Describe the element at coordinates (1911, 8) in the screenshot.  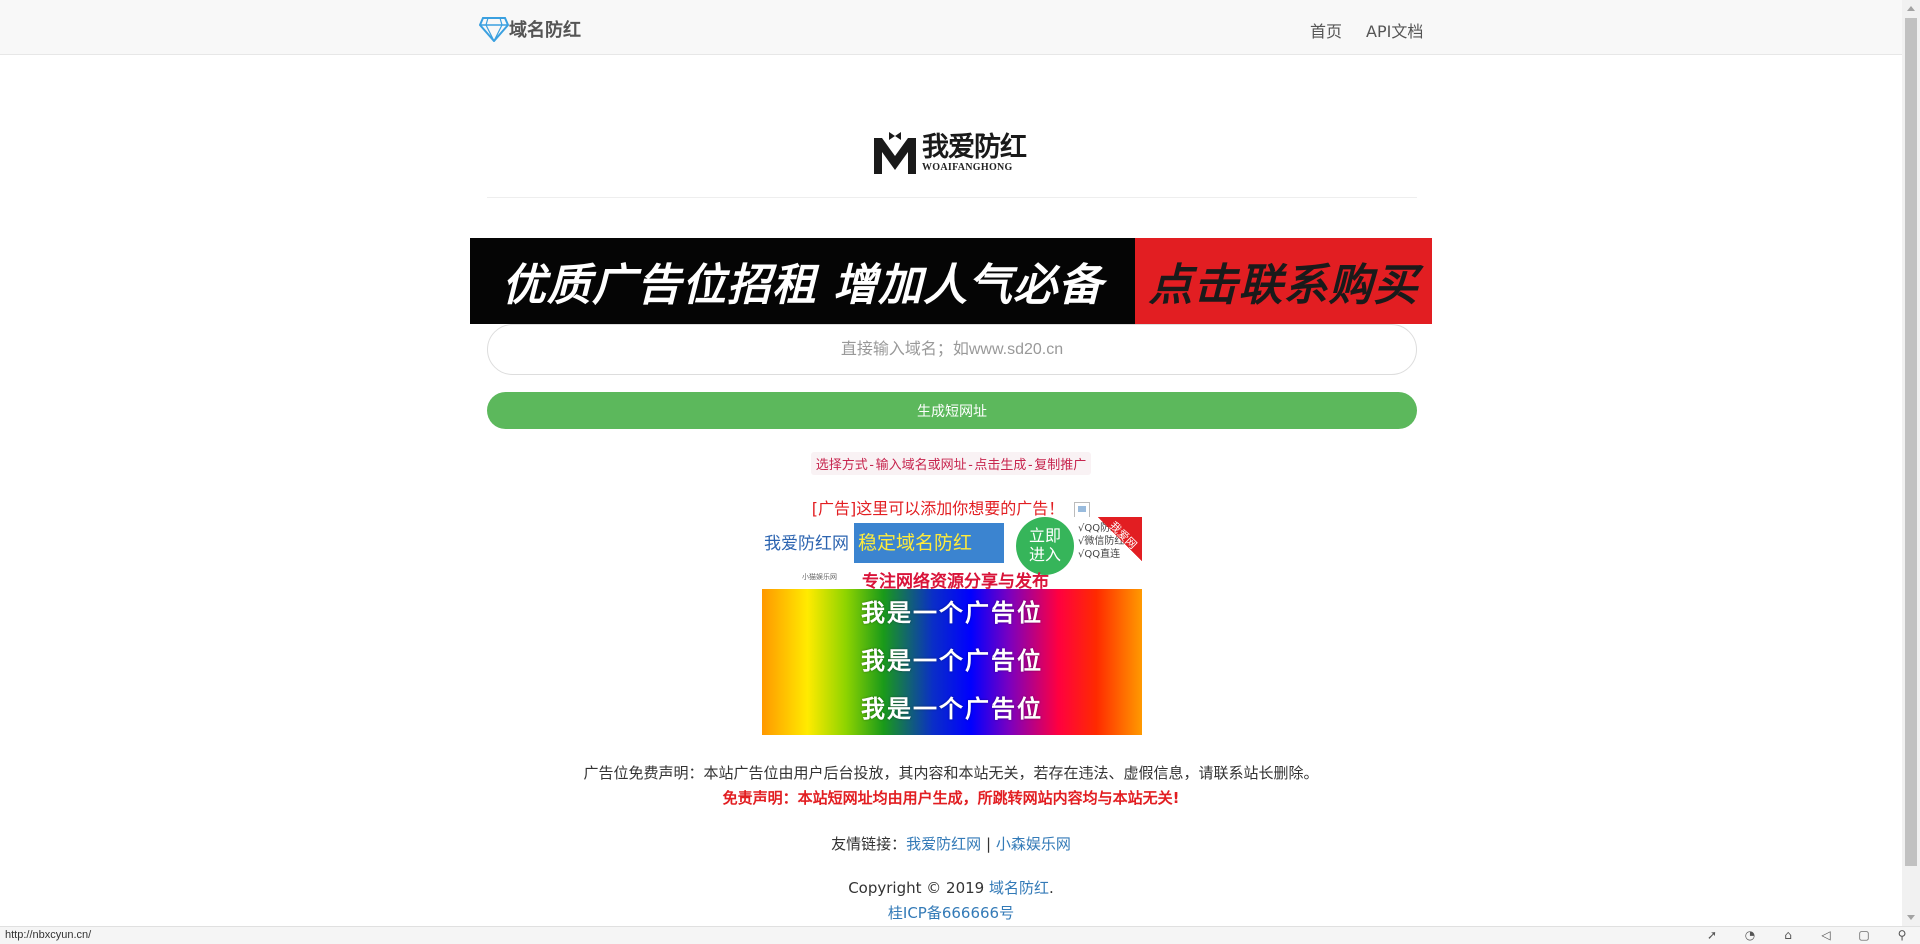
I see `scroll-up-arrow-icon` at that location.